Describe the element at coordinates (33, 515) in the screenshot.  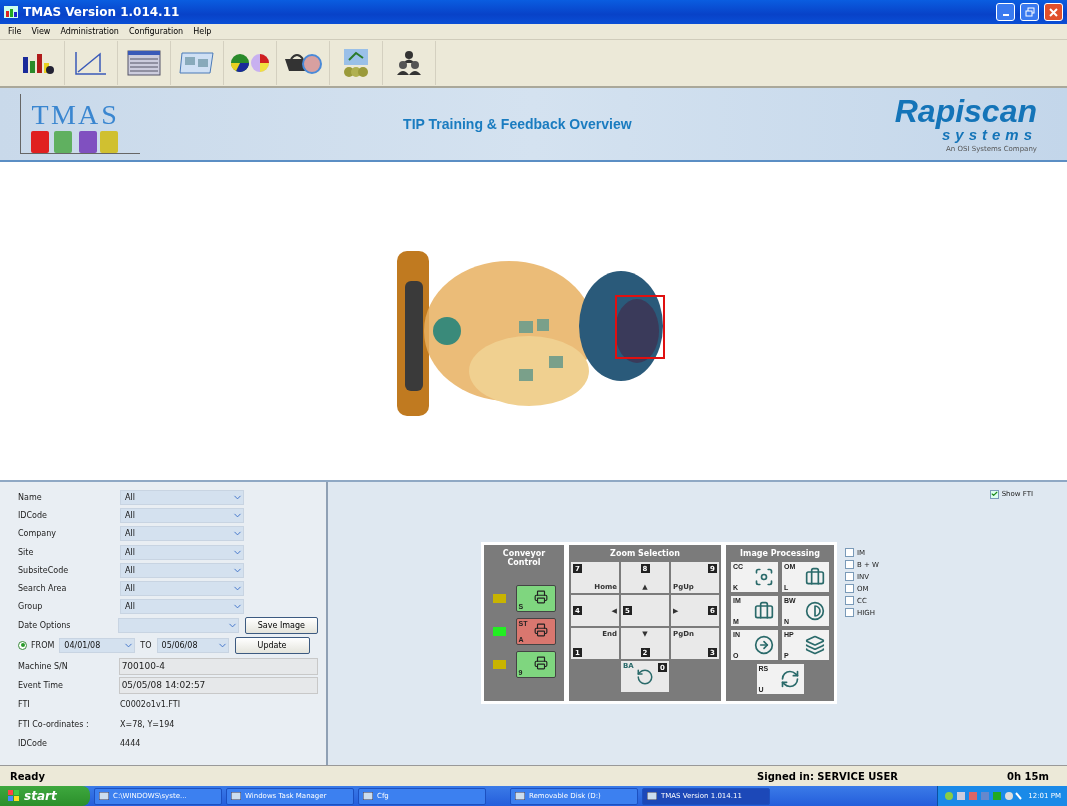
I see `filter-label: IDCode` at that location.